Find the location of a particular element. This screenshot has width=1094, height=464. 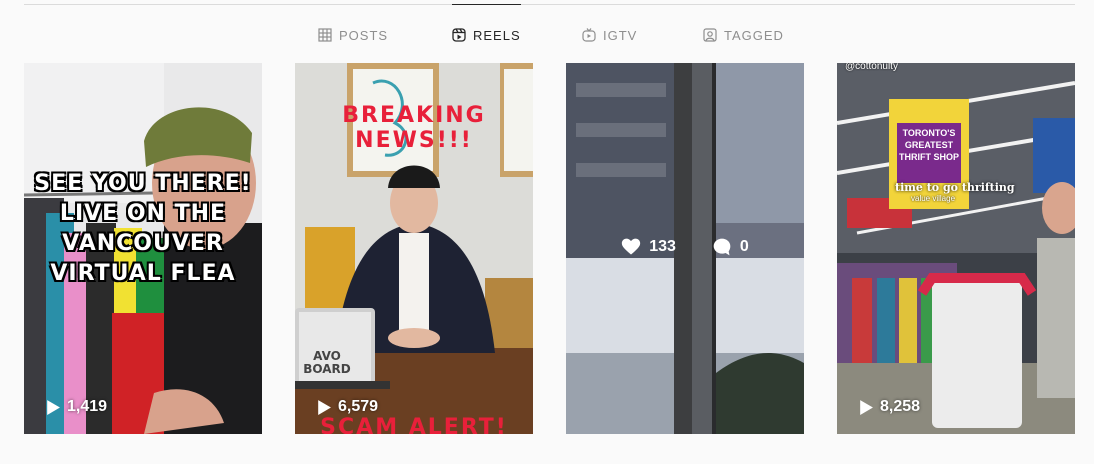

caption-line: SEE YOU THERE! is located at coordinates (143, 183).